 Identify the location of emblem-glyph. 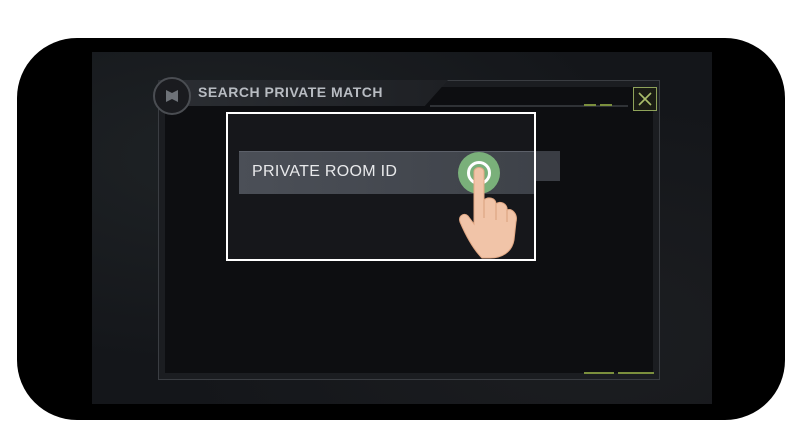
(172, 96).